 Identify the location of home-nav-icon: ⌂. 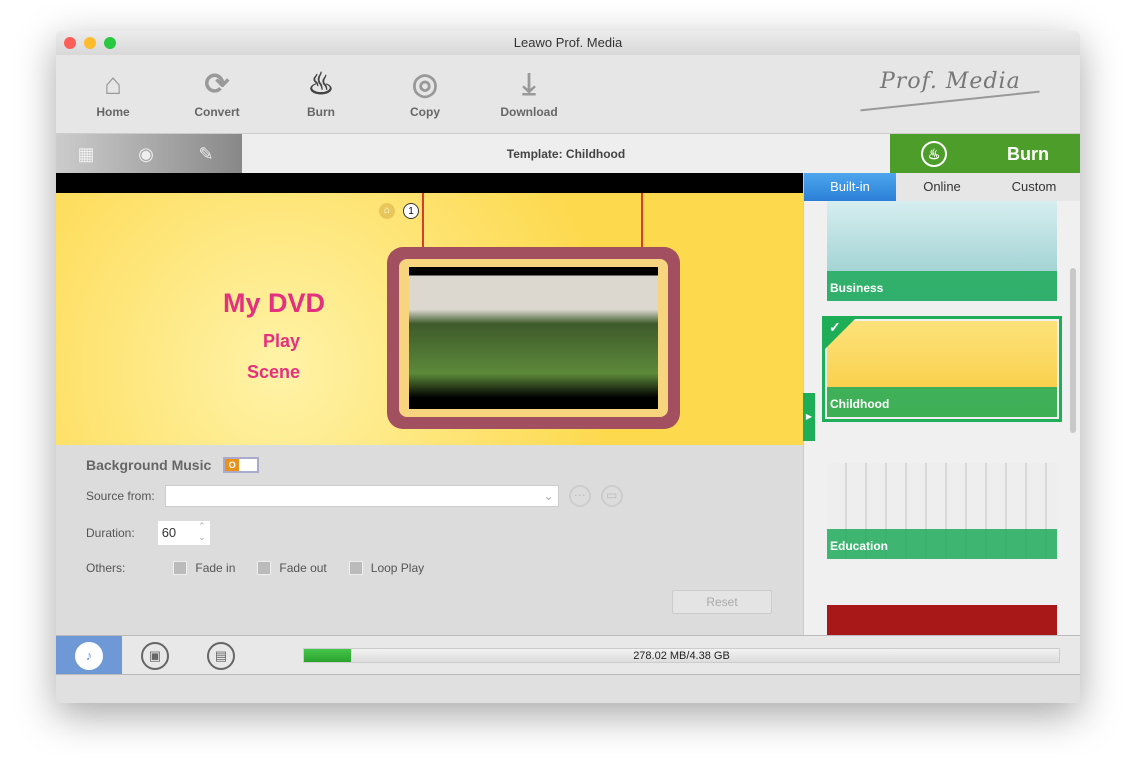
(387, 211).